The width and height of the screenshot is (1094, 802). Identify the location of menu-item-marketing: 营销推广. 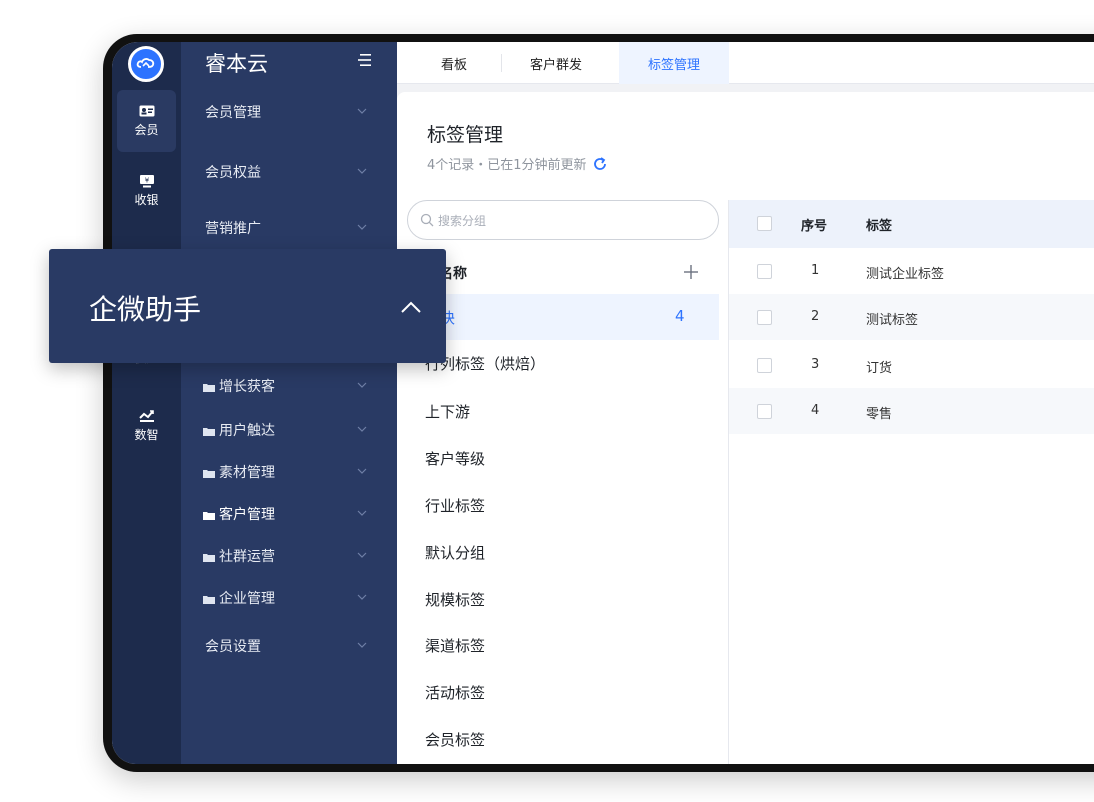
(289, 228).